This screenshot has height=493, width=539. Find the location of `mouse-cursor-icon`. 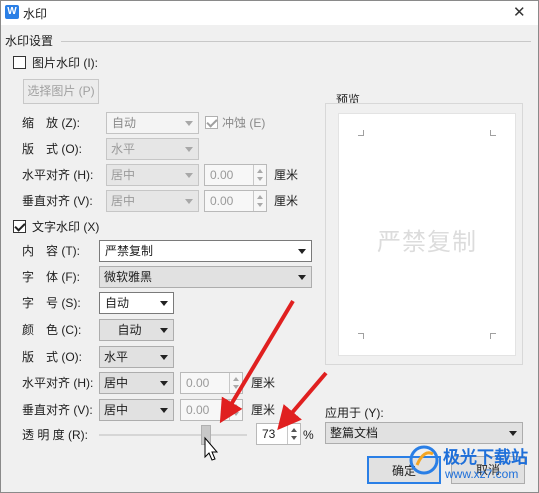

mouse-cursor-icon is located at coordinates (211, 448).